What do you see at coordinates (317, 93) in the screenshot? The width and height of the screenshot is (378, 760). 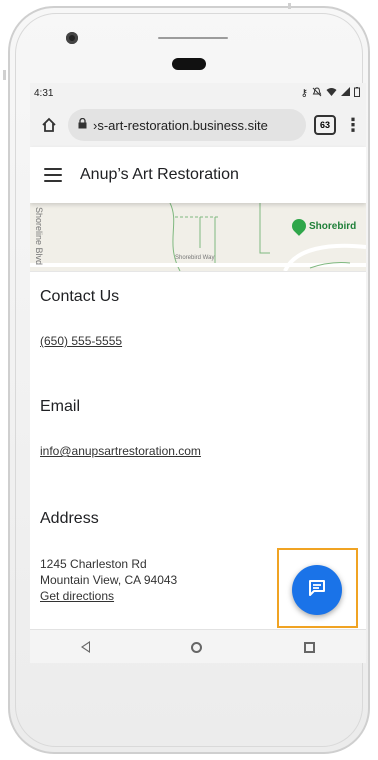 I see `notifications-off-icon` at bounding box center [317, 93].